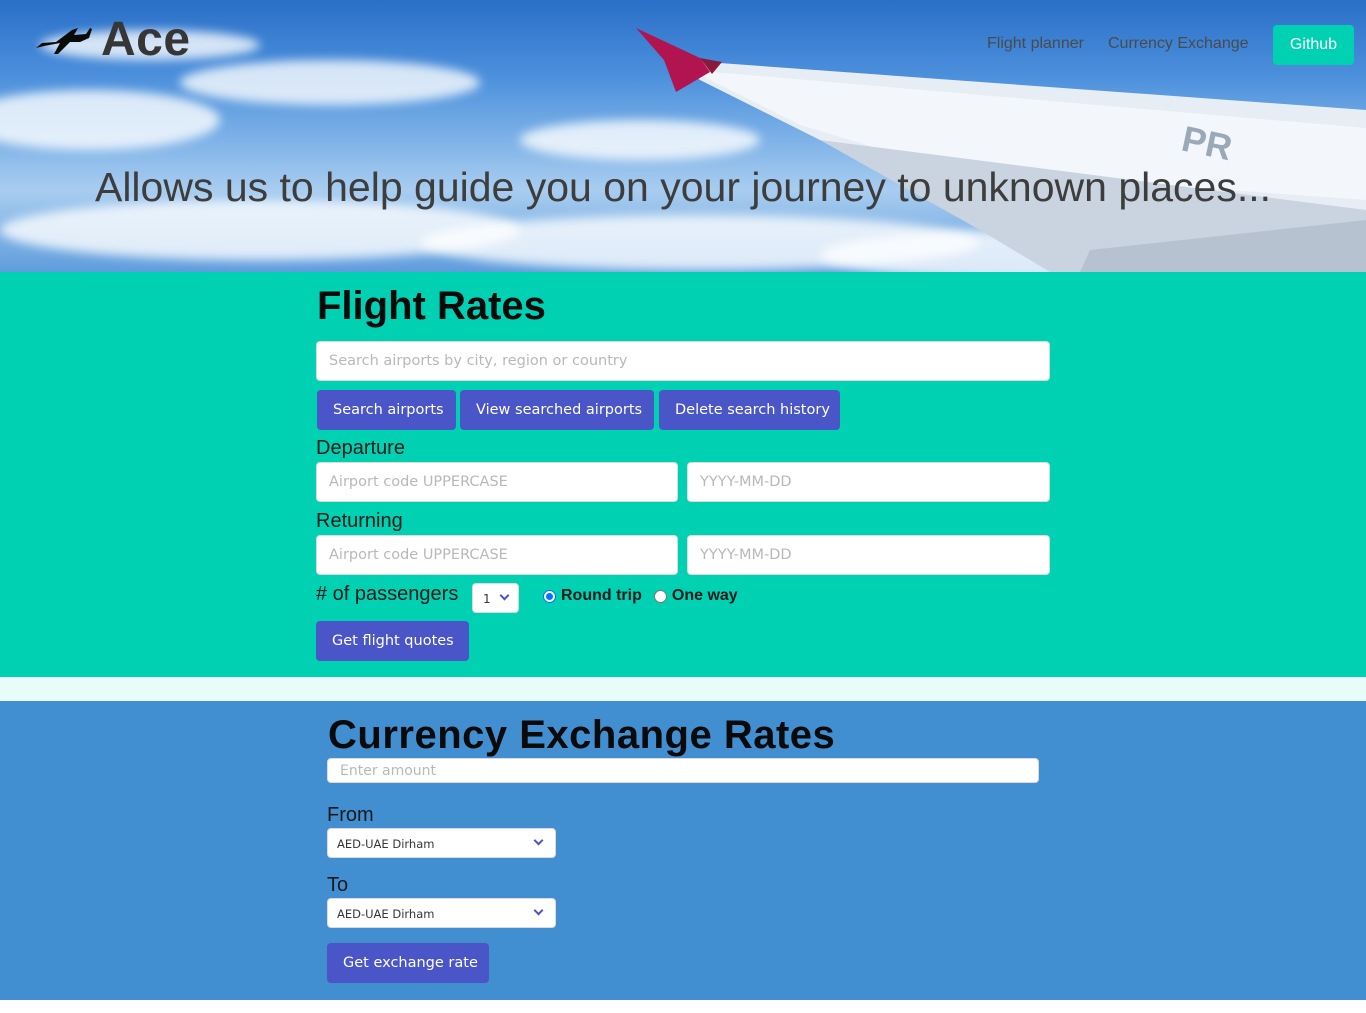  Describe the element at coordinates (387, 594) in the screenshot. I see `passengers-label: # of passengers` at that location.